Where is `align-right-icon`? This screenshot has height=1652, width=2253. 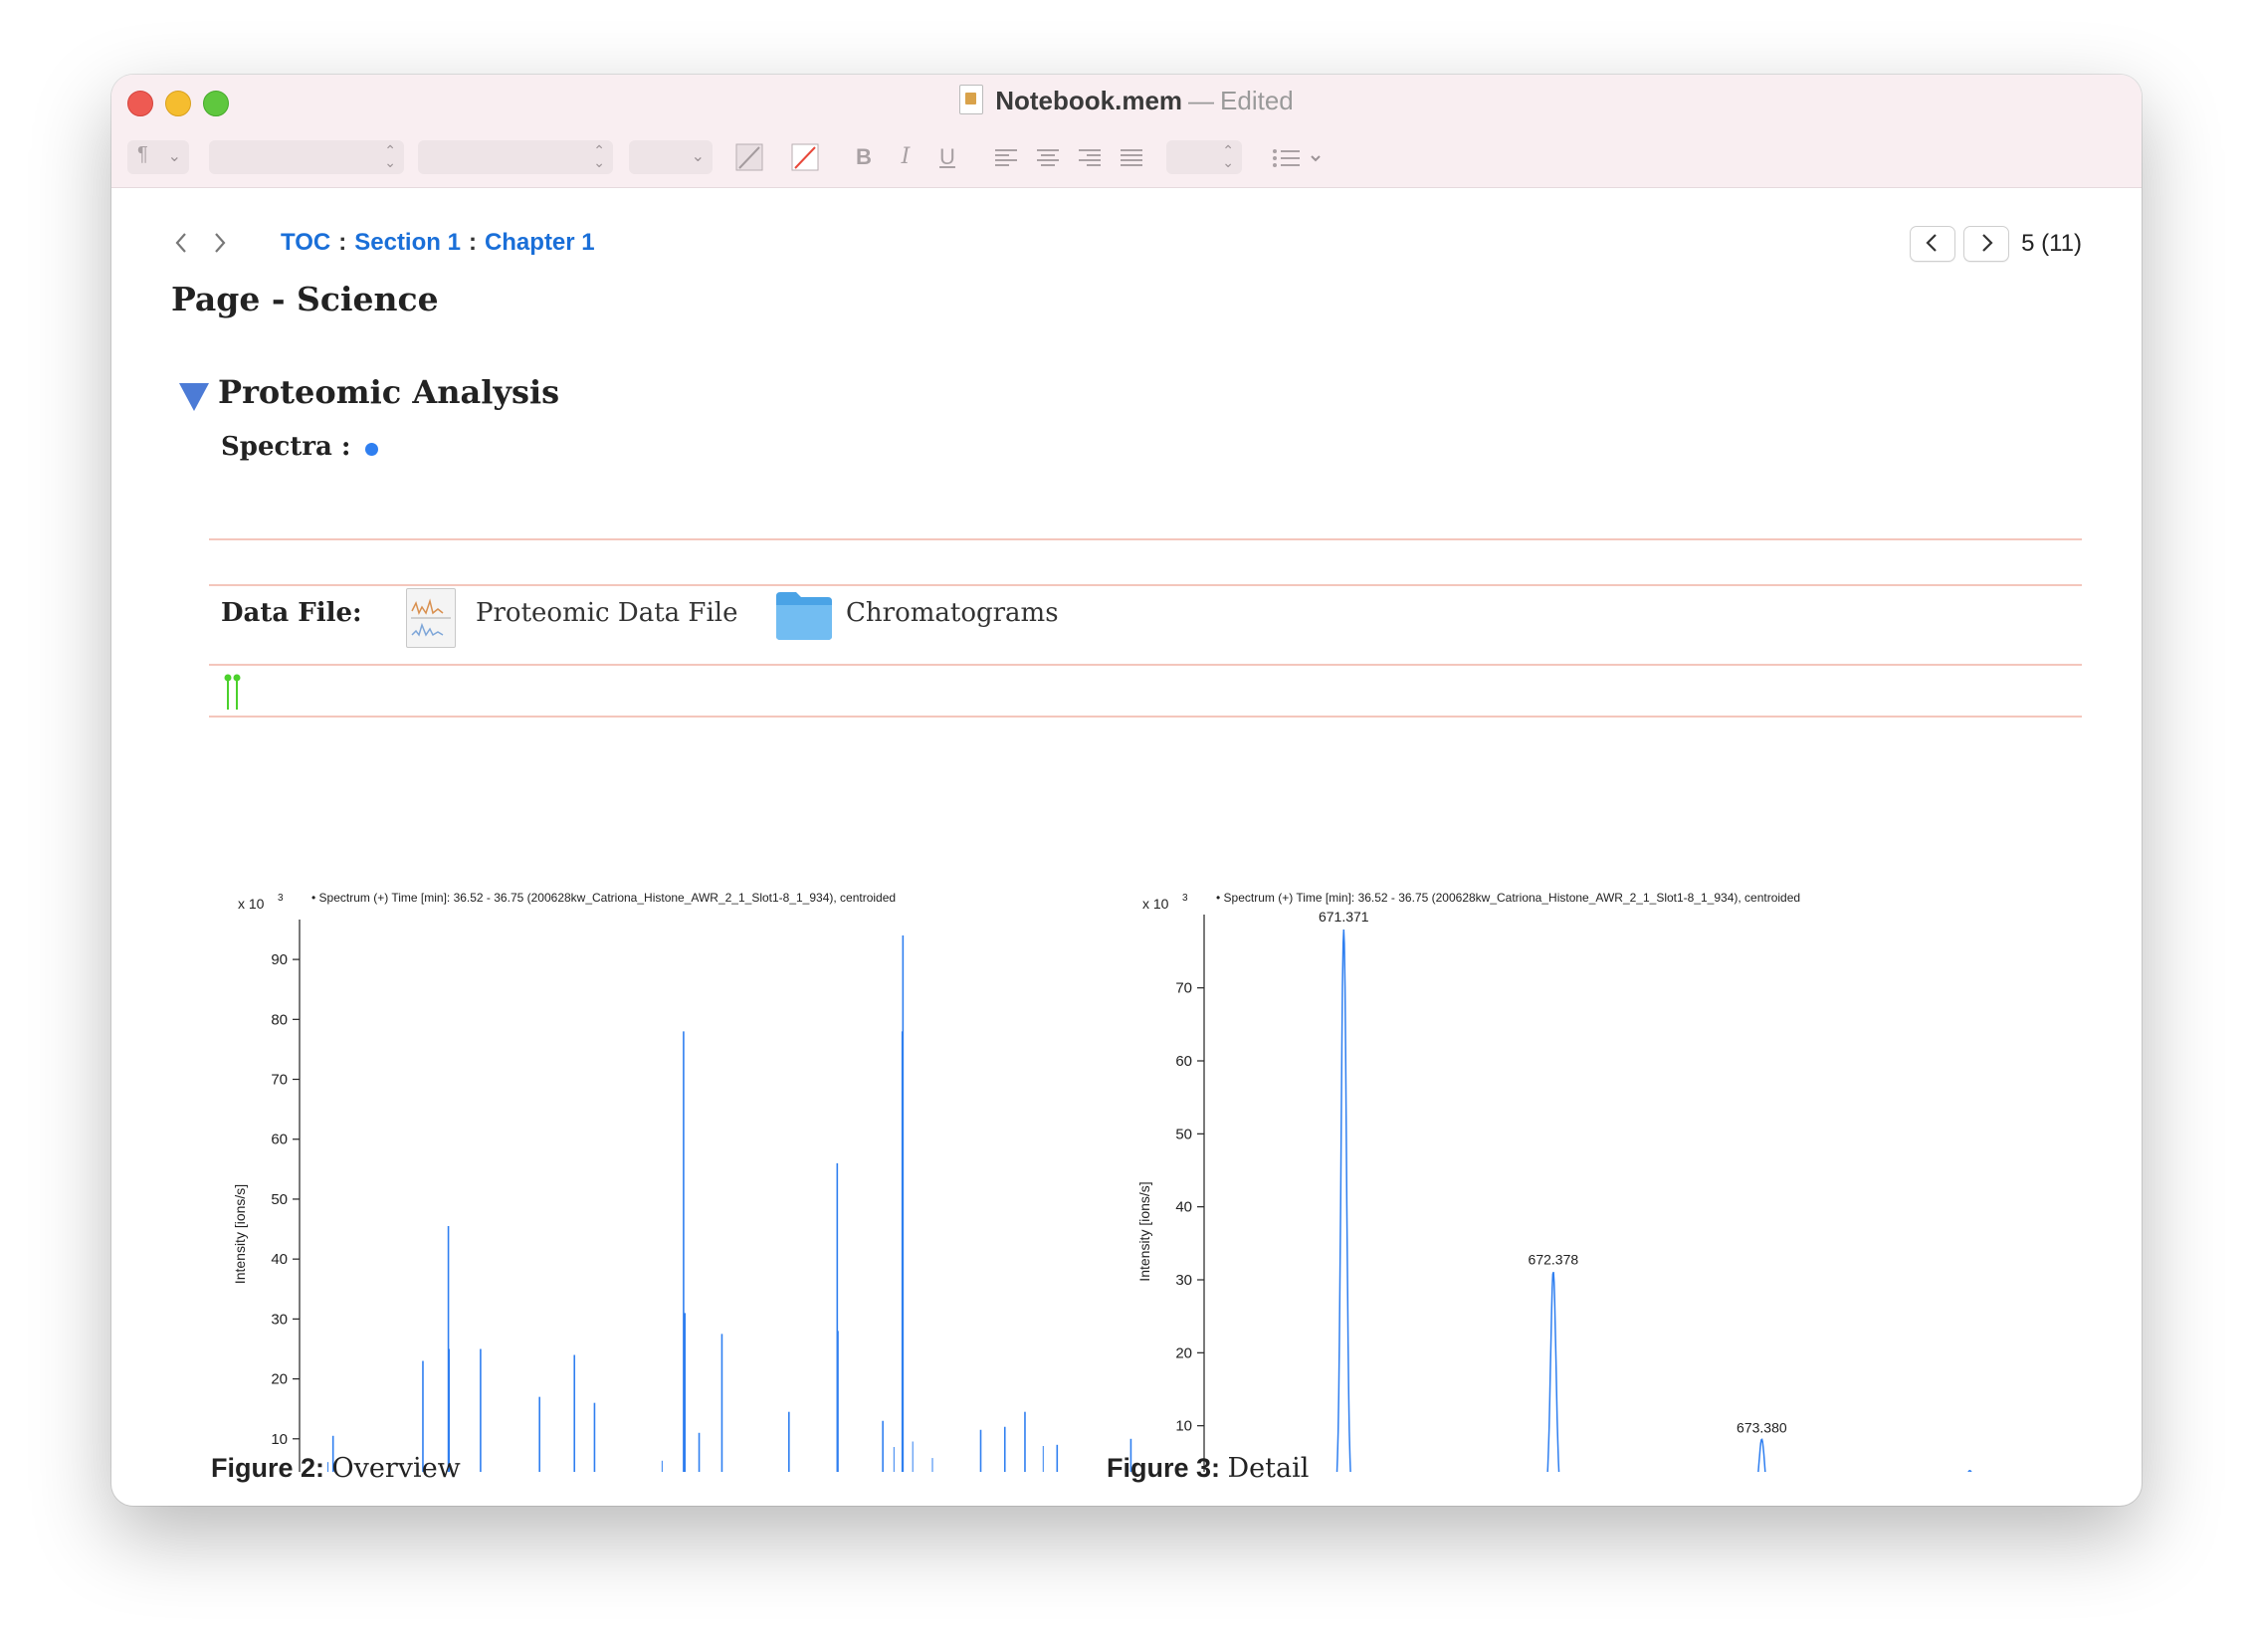
align-right-icon is located at coordinates (1090, 157).